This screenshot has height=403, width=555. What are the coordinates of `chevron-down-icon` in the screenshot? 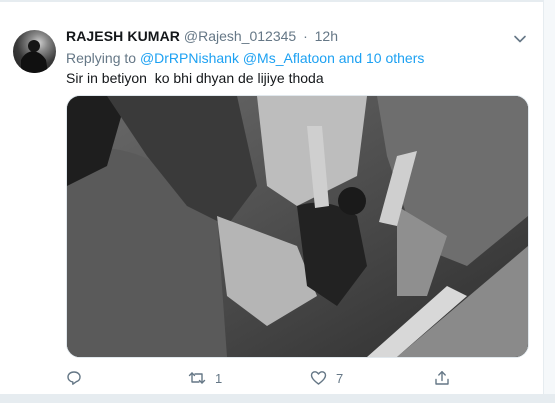 It's located at (520, 39).